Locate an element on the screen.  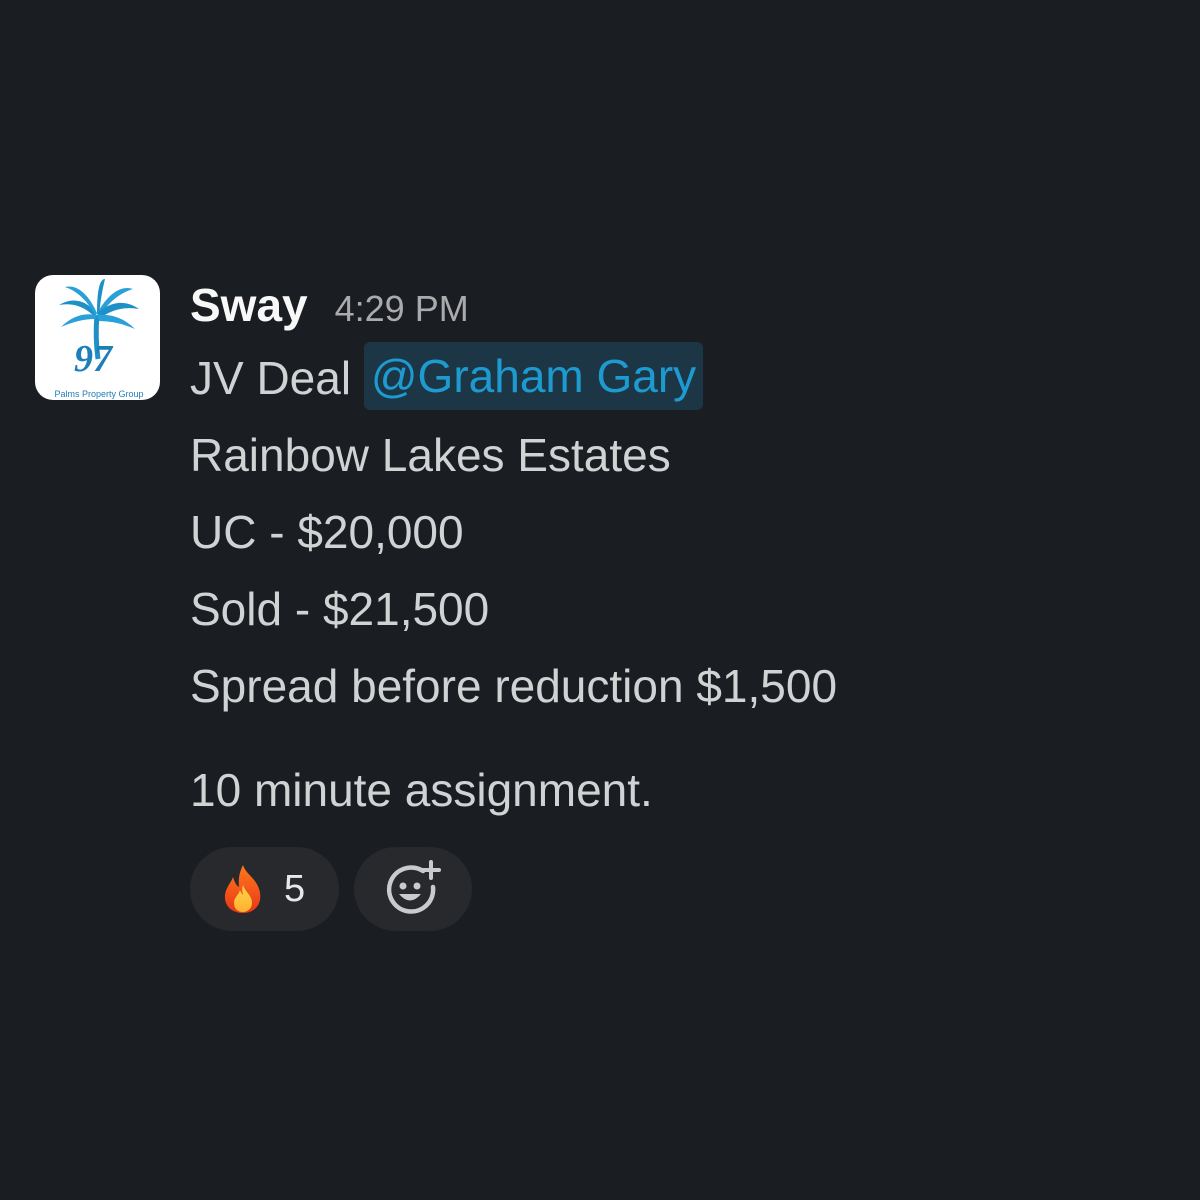
message-line: Spread before reduction $1,500 is located at coordinates (514, 686).